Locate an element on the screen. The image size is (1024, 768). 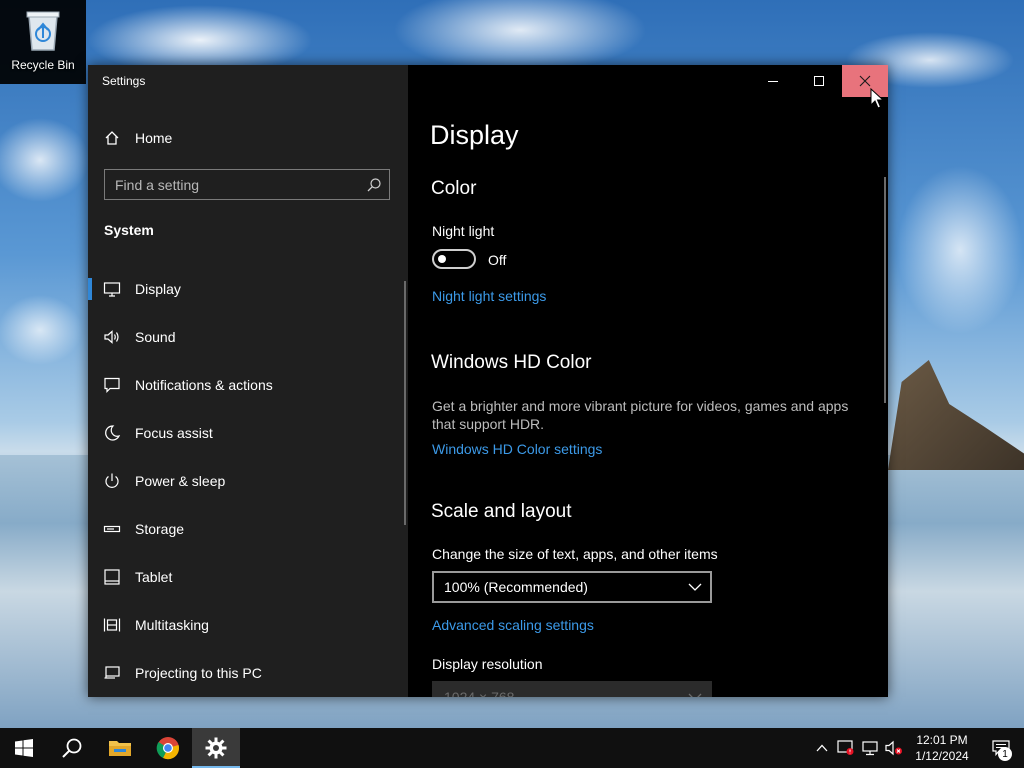
volume-muted-icon is located at coordinates (893, 748).